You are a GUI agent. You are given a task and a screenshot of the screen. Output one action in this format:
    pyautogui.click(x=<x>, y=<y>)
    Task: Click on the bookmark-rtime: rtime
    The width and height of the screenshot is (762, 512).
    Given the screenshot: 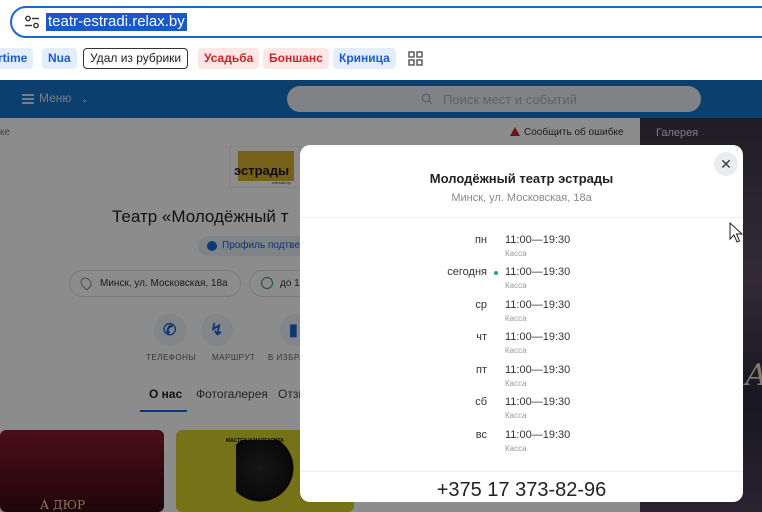 What is the action you would take?
    pyautogui.click(x=17, y=58)
    